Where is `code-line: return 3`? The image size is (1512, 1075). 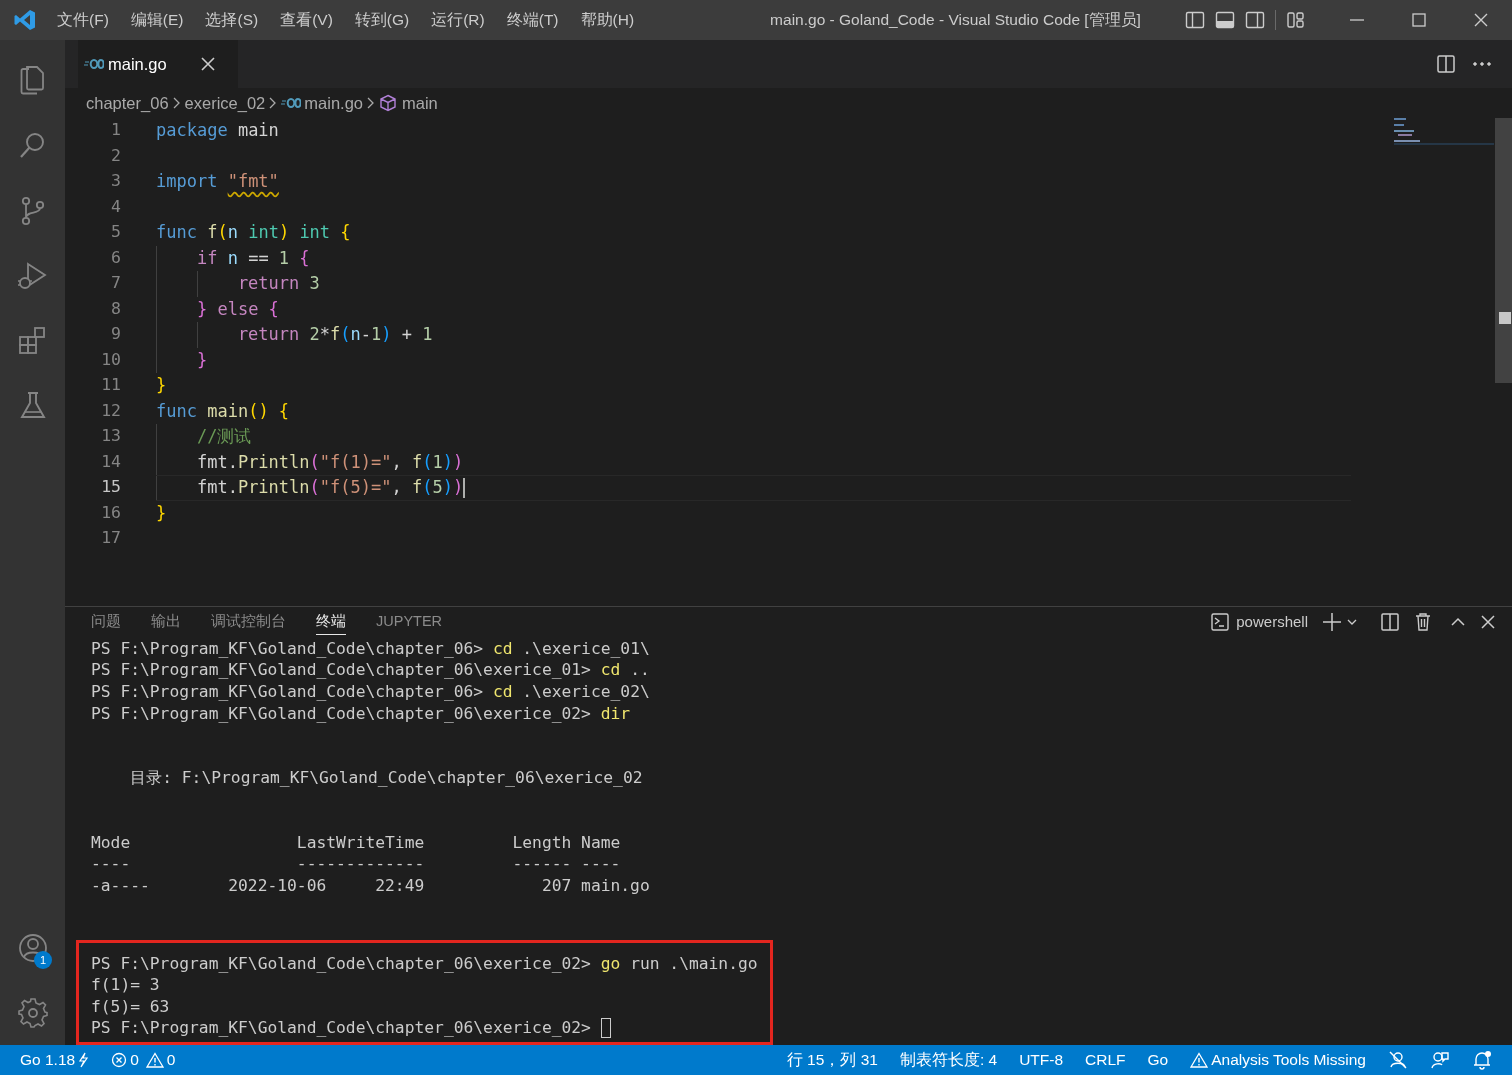
code-line: return 3 is located at coordinates (278, 283).